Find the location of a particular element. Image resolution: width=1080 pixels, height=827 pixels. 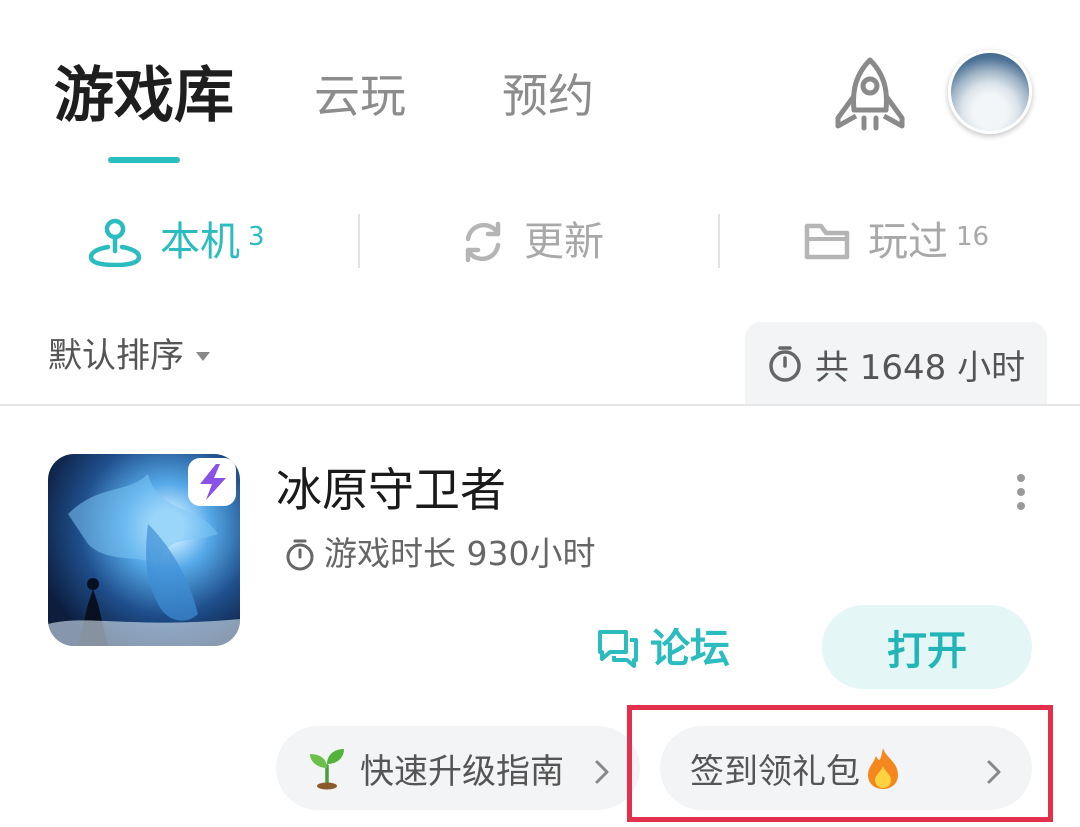

quick-level-guide-chip: 快速升级指南 is located at coordinates (458, 768).